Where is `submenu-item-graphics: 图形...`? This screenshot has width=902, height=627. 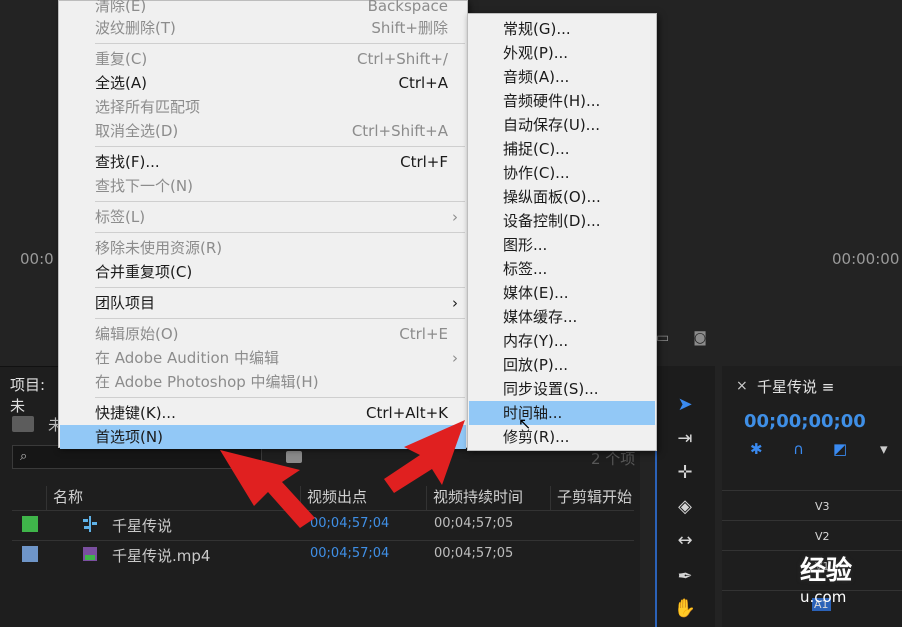
submenu-item-graphics: 图形... is located at coordinates (562, 245).